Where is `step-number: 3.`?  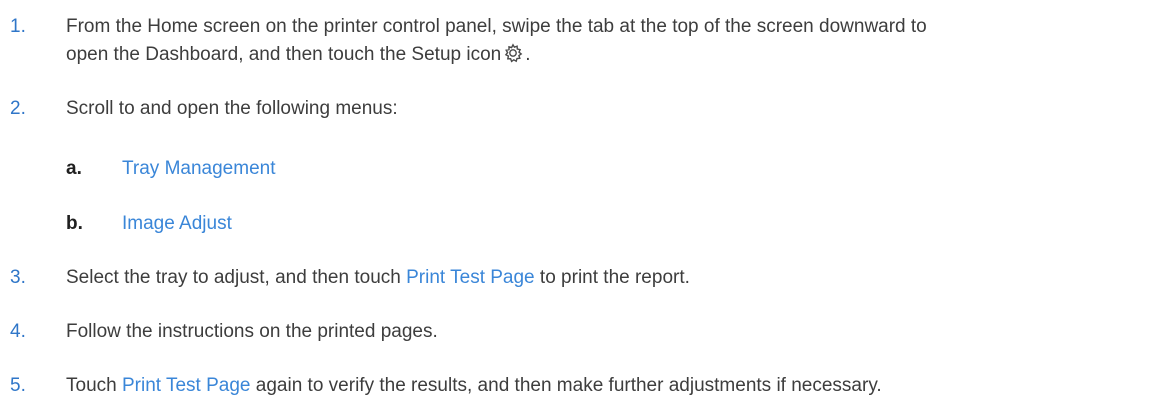
step-number: 3. is located at coordinates (18, 277).